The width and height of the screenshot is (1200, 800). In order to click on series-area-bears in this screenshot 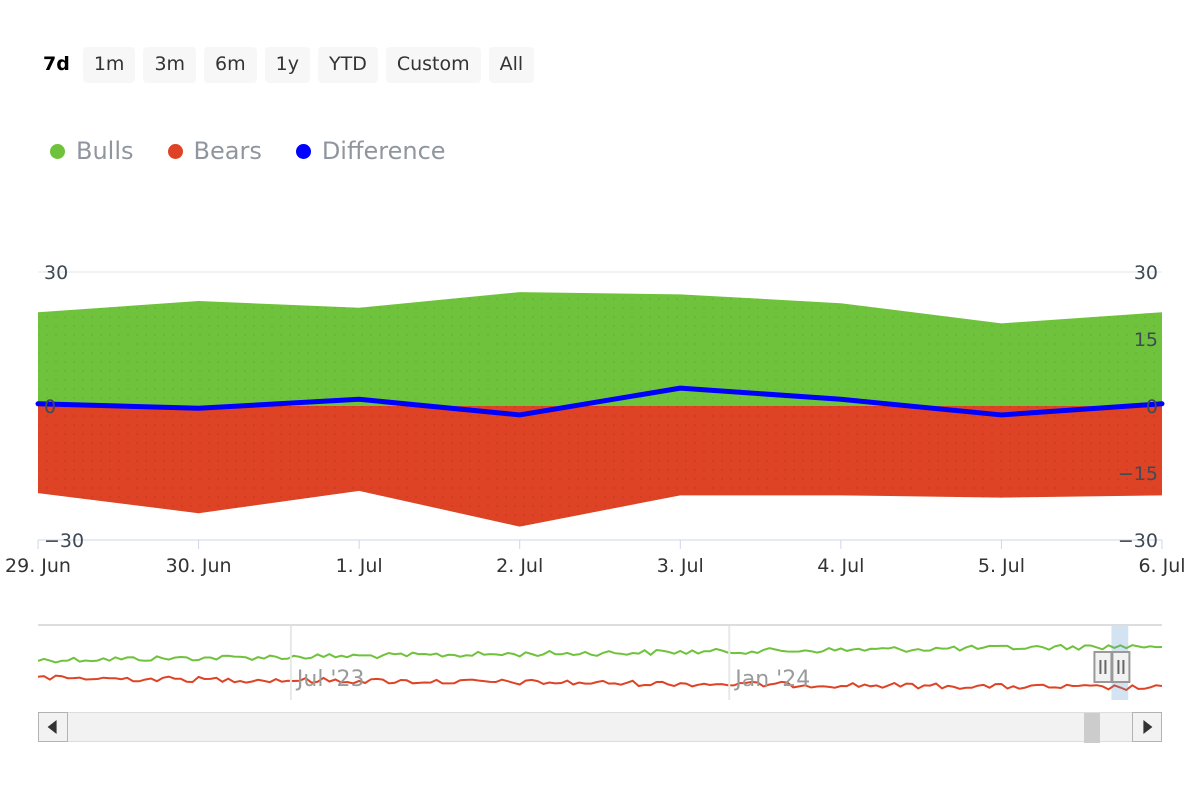, I will do `click(600, 466)`.